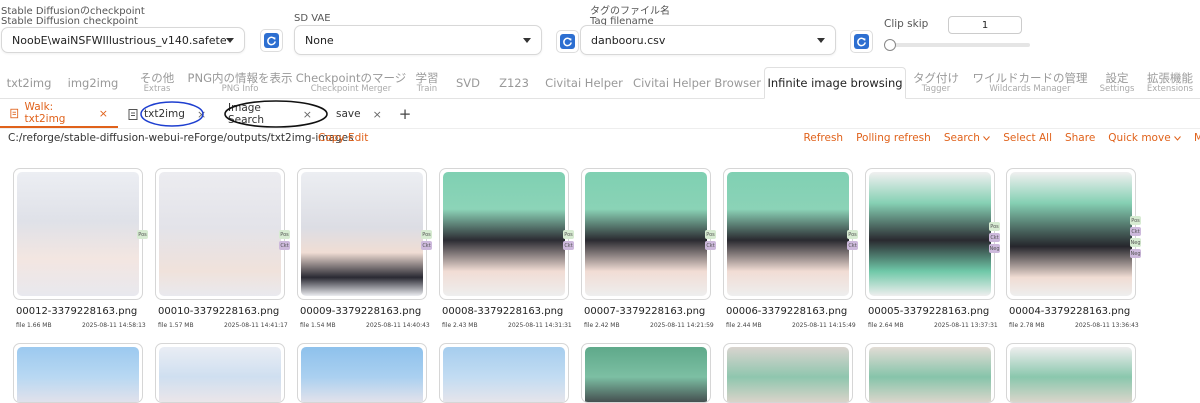 Image resolution: width=1200 pixels, height=403 pixels. What do you see at coordinates (861, 41) in the screenshot?
I see `refresh-tagfile-button` at bounding box center [861, 41].